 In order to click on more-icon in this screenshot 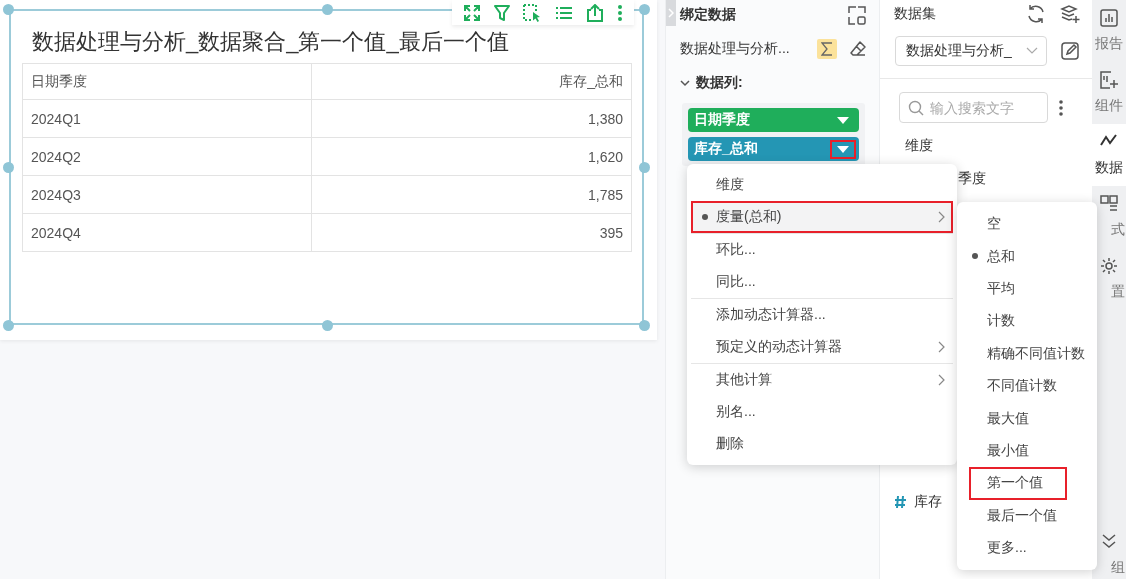, I will do `click(1061, 107)`.